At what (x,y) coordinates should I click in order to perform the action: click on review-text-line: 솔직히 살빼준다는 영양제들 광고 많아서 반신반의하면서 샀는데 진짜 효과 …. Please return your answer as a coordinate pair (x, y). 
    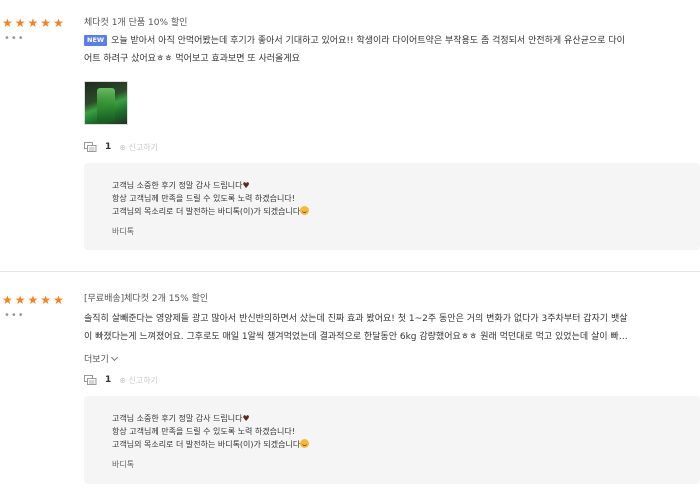
    Looking at the image, I should click on (356, 319).